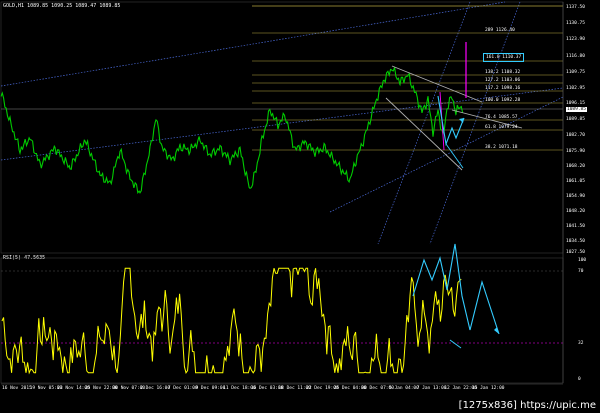  What do you see at coordinates (575, 88) in the screenshot?
I see `price-axis-label: 1102.95` at bounding box center [575, 88].